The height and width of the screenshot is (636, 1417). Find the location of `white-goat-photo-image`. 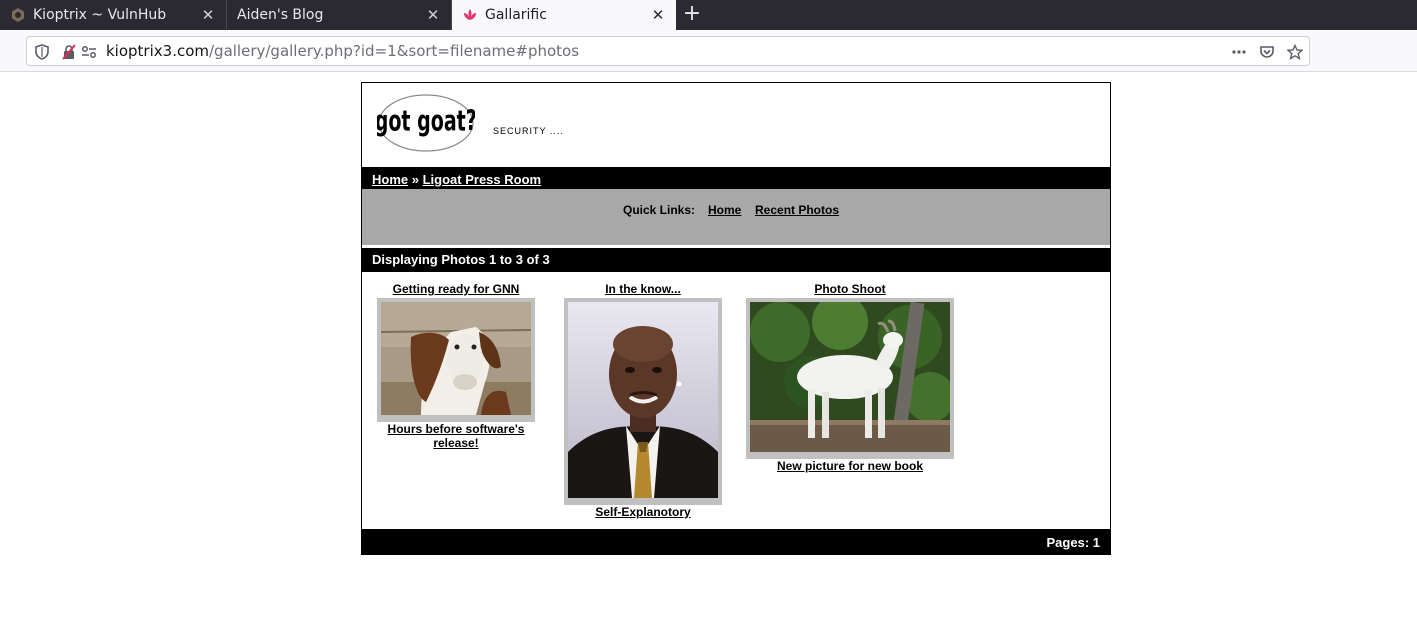

white-goat-photo-image is located at coordinates (852, 373).